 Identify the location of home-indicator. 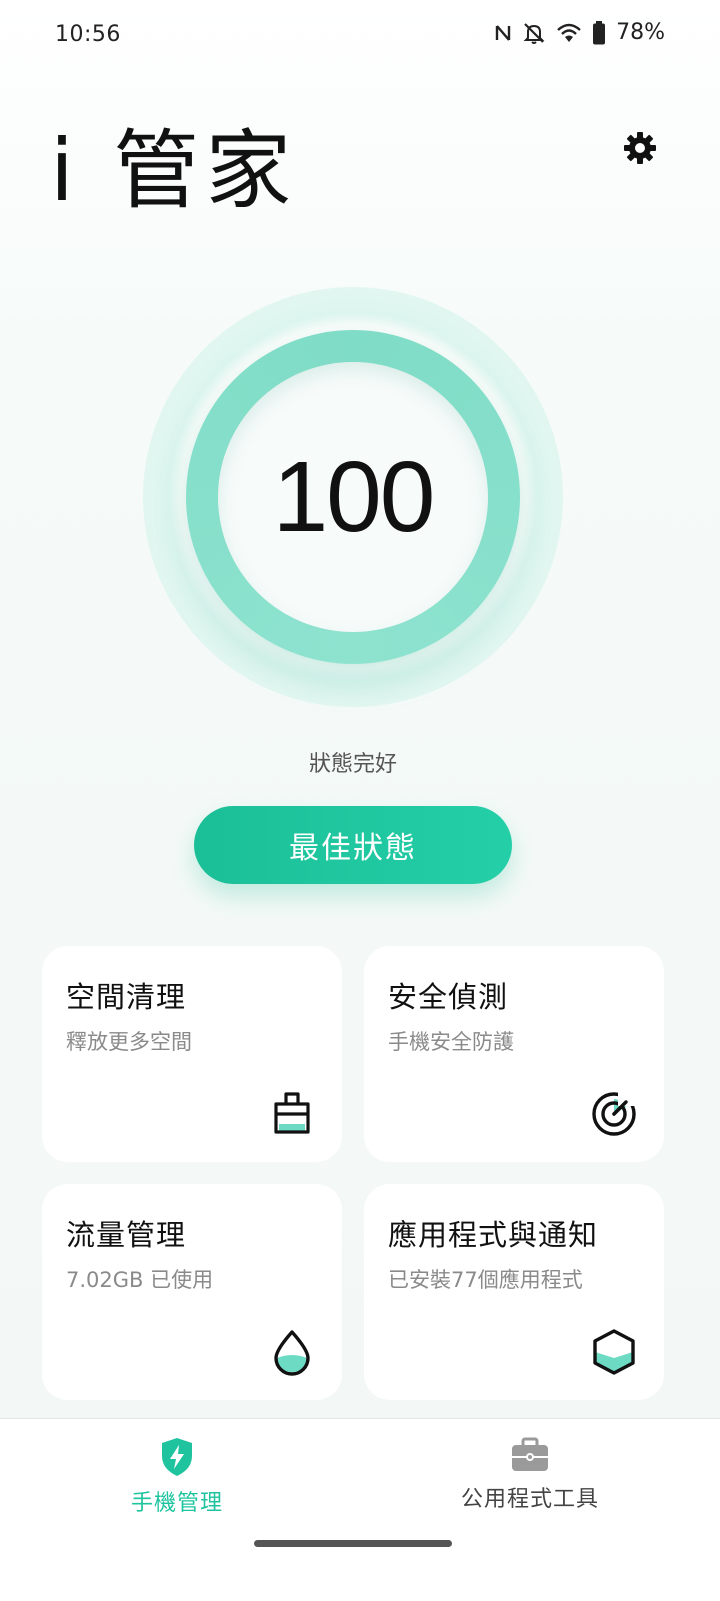
(353, 1543).